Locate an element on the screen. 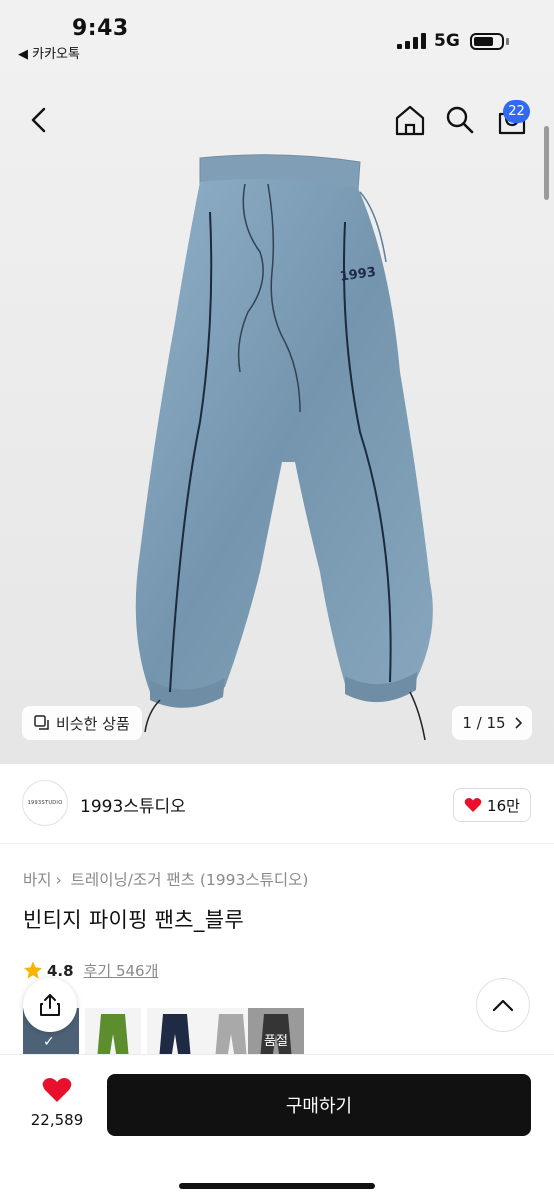  top-navigation is located at coordinates (277, 122).